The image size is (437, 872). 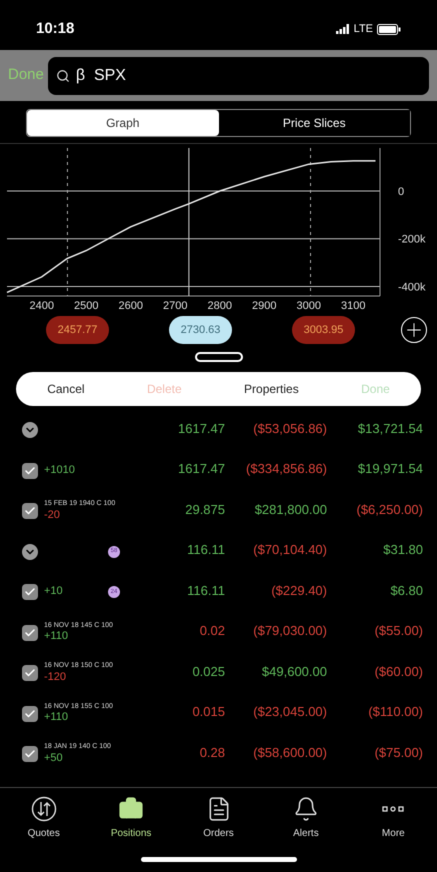 What do you see at coordinates (289, 429) in the screenshot?
I see `value-cell-text: ($53,056.86)` at bounding box center [289, 429].